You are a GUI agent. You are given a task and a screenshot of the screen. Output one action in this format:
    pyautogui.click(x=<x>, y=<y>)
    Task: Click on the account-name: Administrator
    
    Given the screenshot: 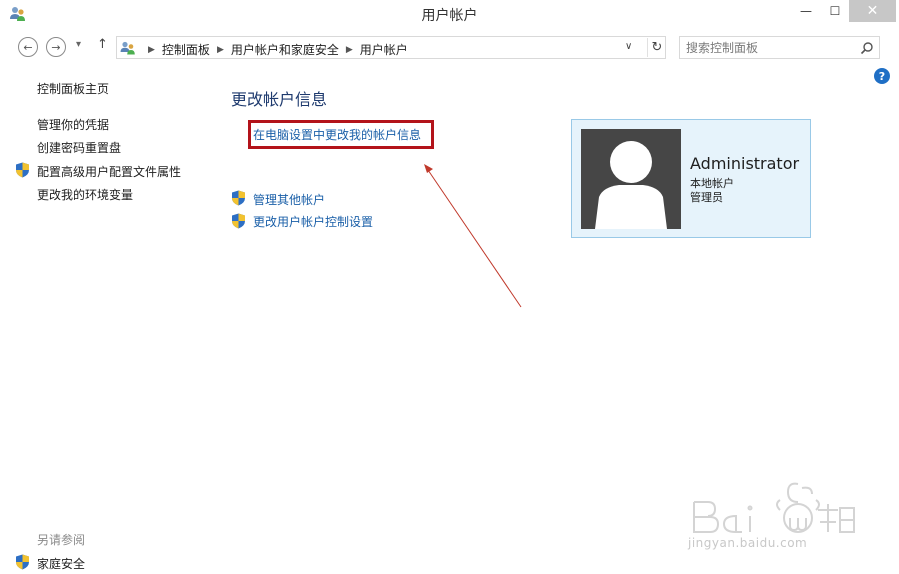 What is the action you would take?
    pyautogui.click(x=745, y=163)
    